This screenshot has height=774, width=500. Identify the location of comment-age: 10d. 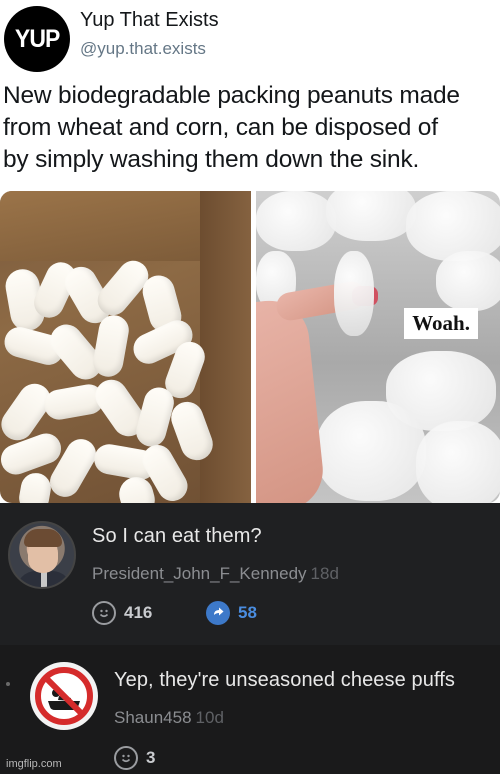
(209, 717).